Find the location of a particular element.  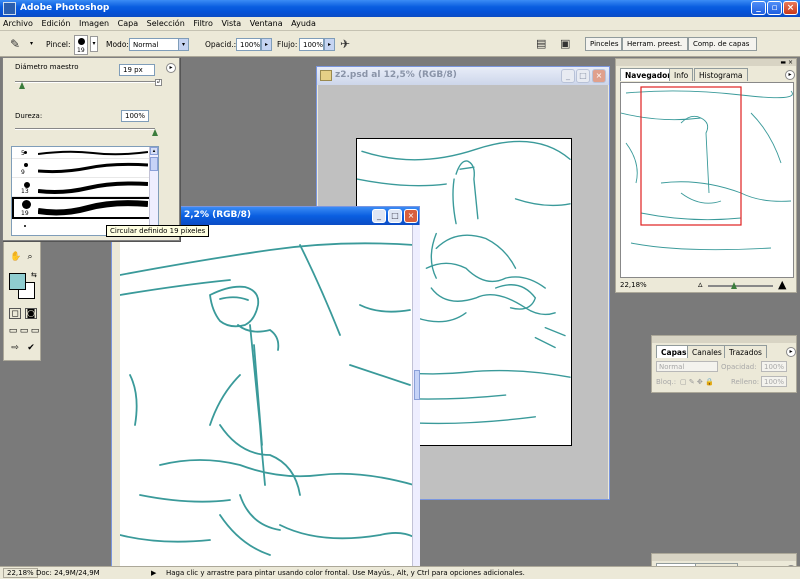

brush-tool-icon: ✎ is located at coordinates (15, 44).